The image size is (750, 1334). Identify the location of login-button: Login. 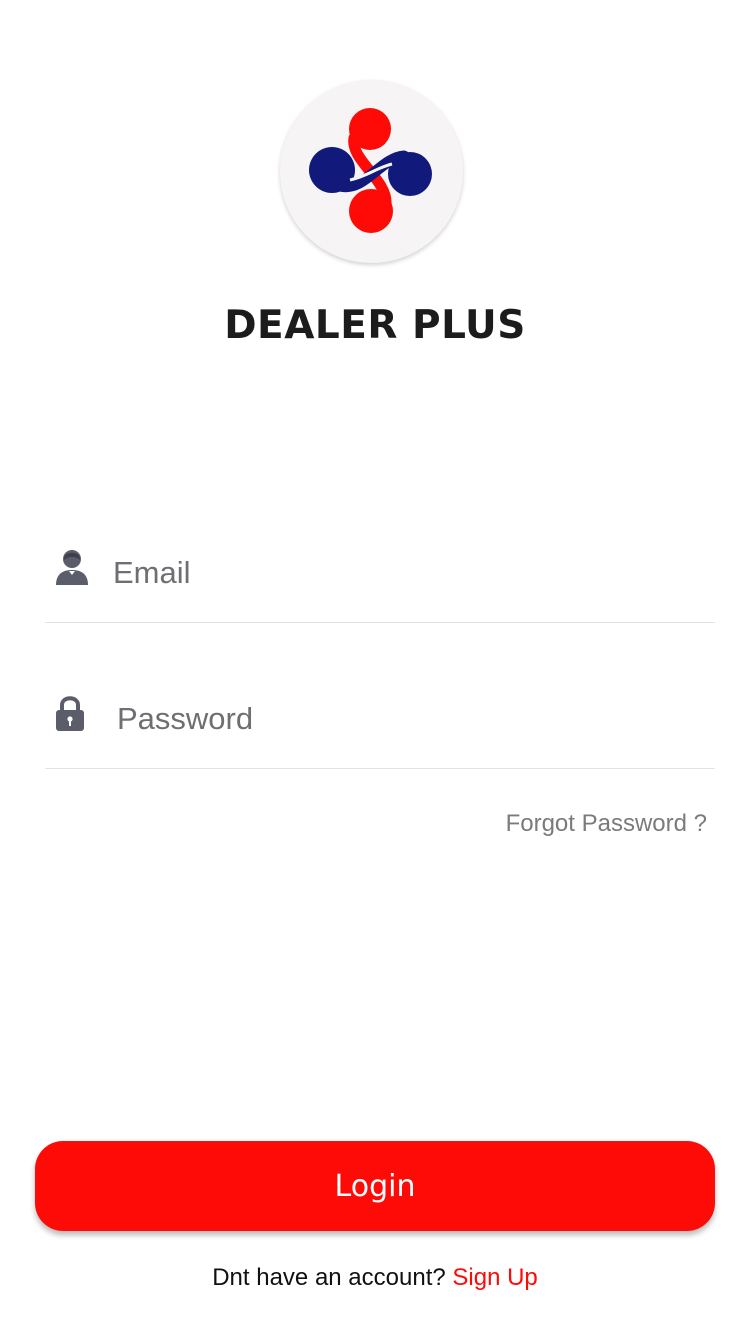
(375, 1186).